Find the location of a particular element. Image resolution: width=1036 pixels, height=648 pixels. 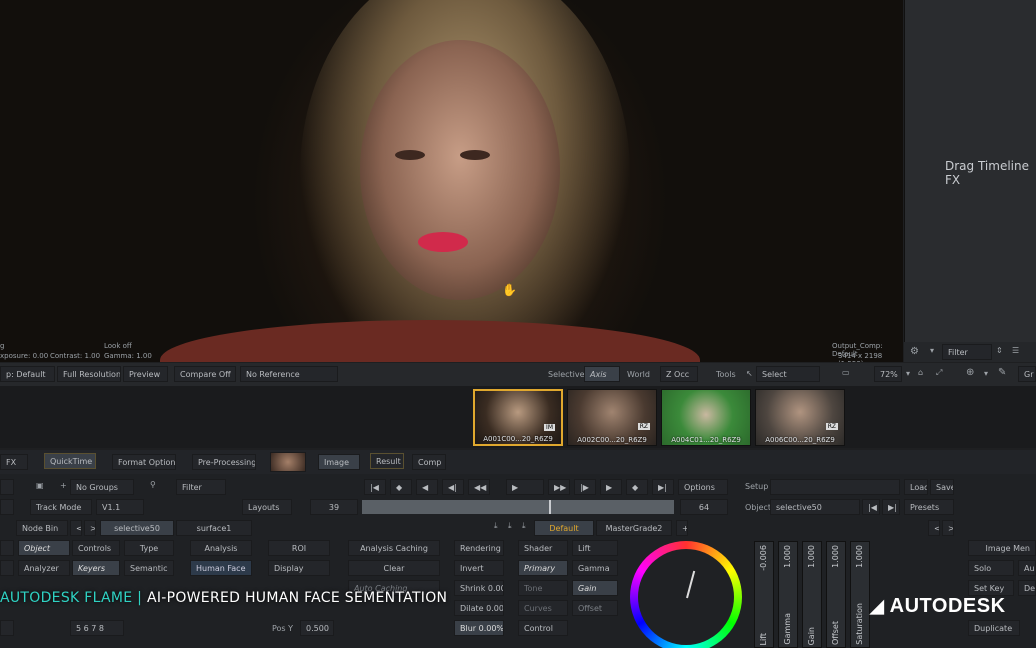

shader-select: Shader is located at coordinates (543, 548).